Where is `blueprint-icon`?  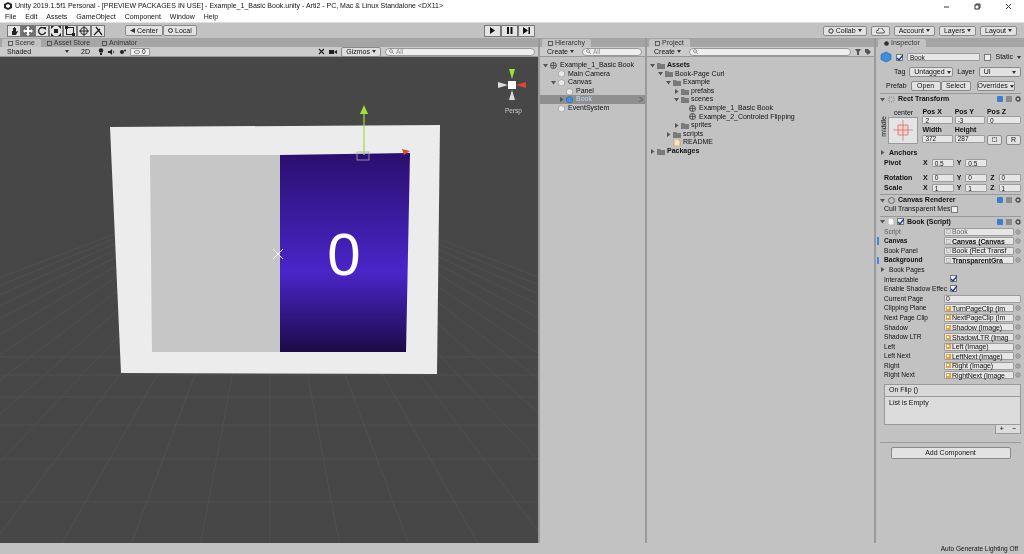
blueprint-icon is located at coordinates (994, 140).